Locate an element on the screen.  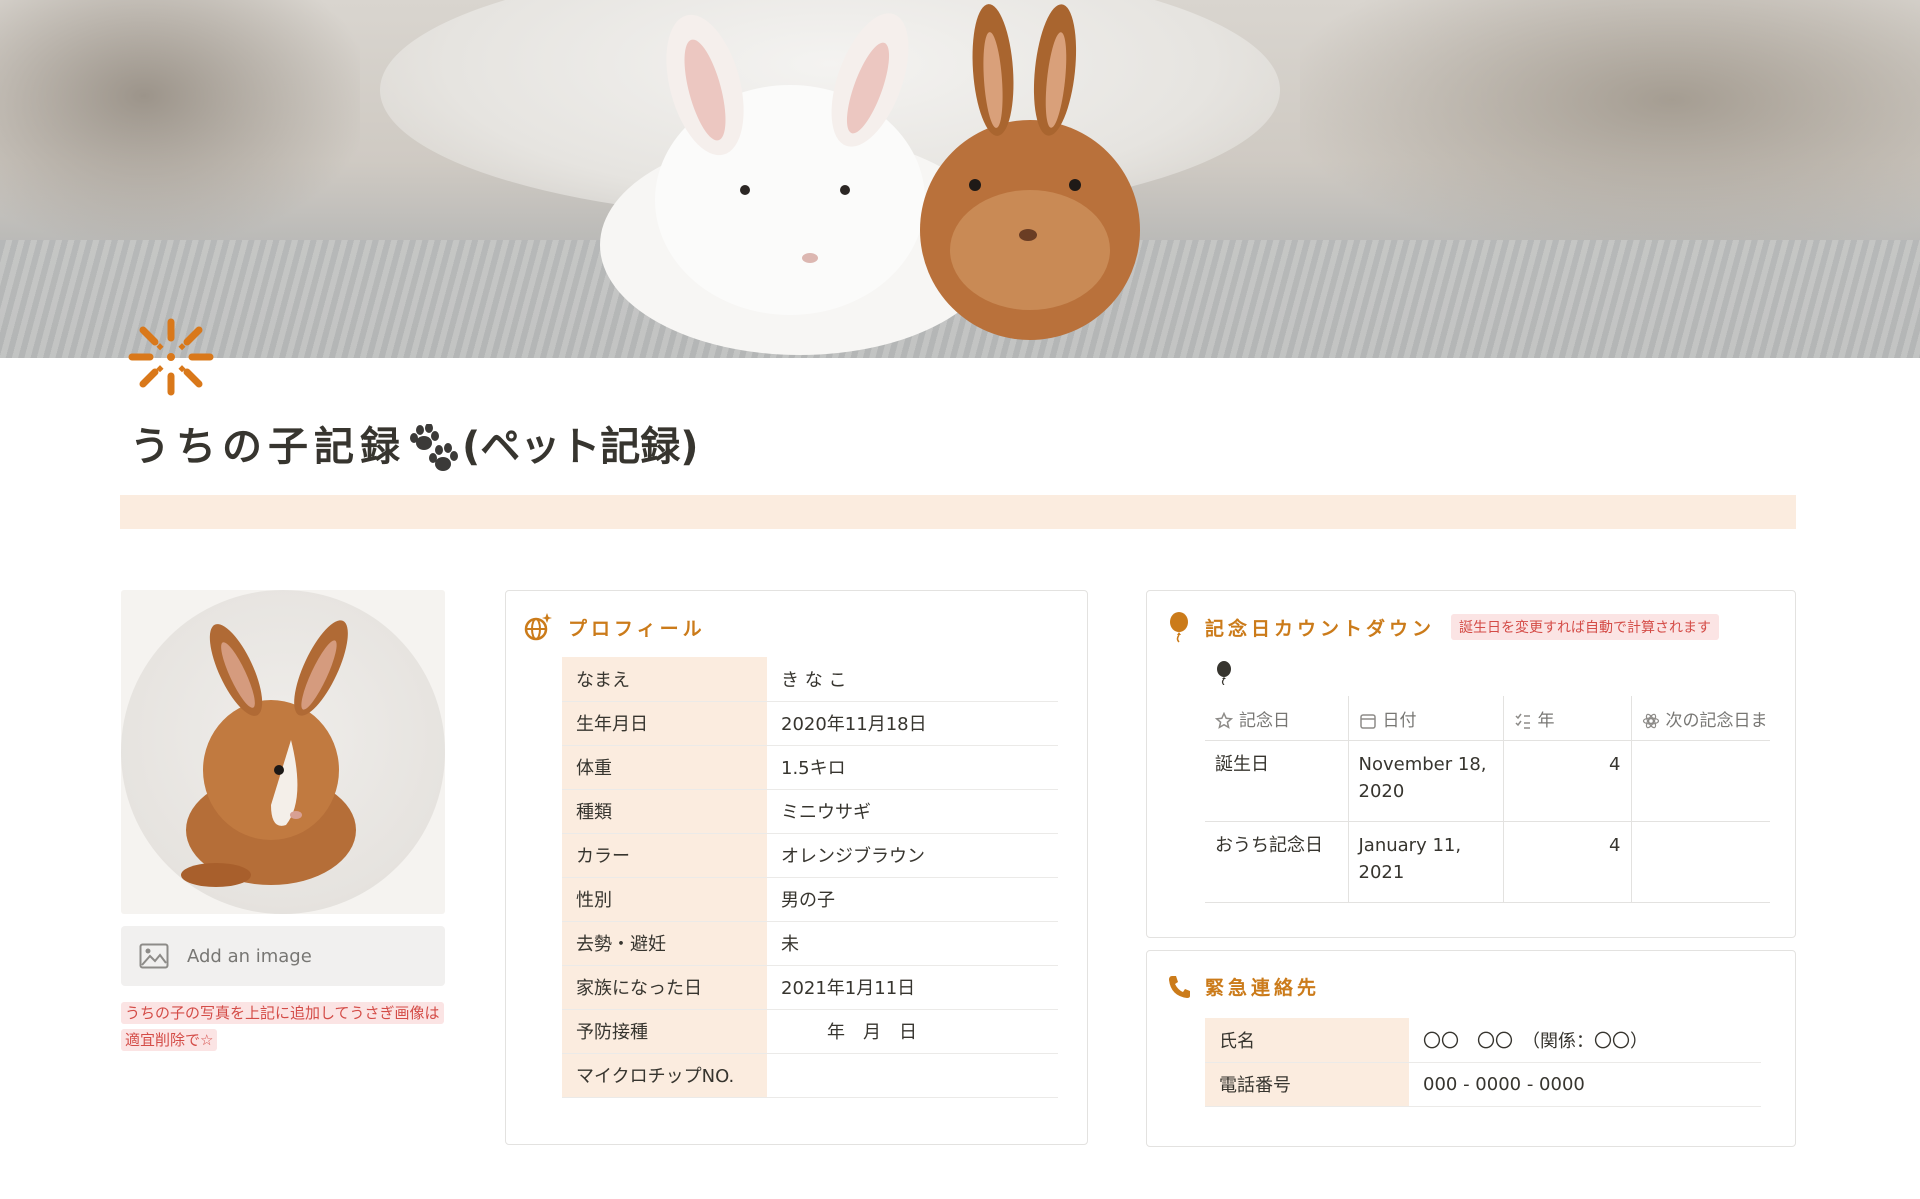
table-row: 家族になった日 2021年1月11日 is located at coordinates (810, 987).